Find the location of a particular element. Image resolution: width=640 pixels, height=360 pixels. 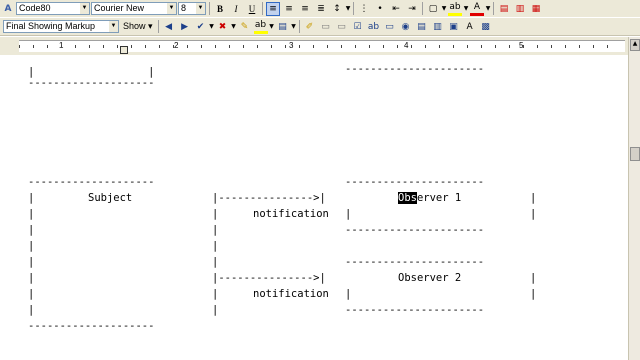

horizontal-ruler: 1 2 3 4 5 is located at coordinates (322, 47).